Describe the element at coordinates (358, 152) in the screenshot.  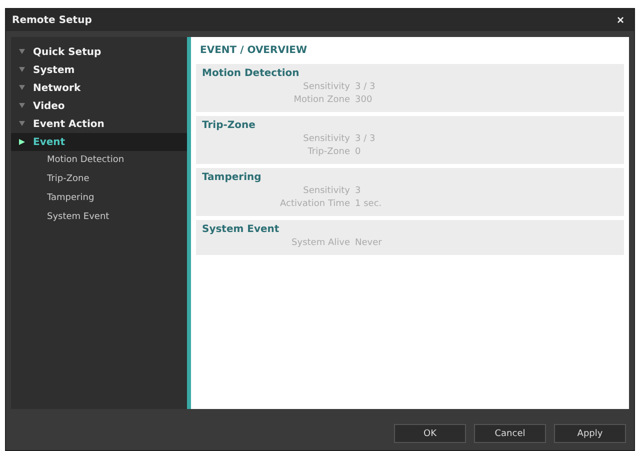
I see `field-value: 0` at that location.